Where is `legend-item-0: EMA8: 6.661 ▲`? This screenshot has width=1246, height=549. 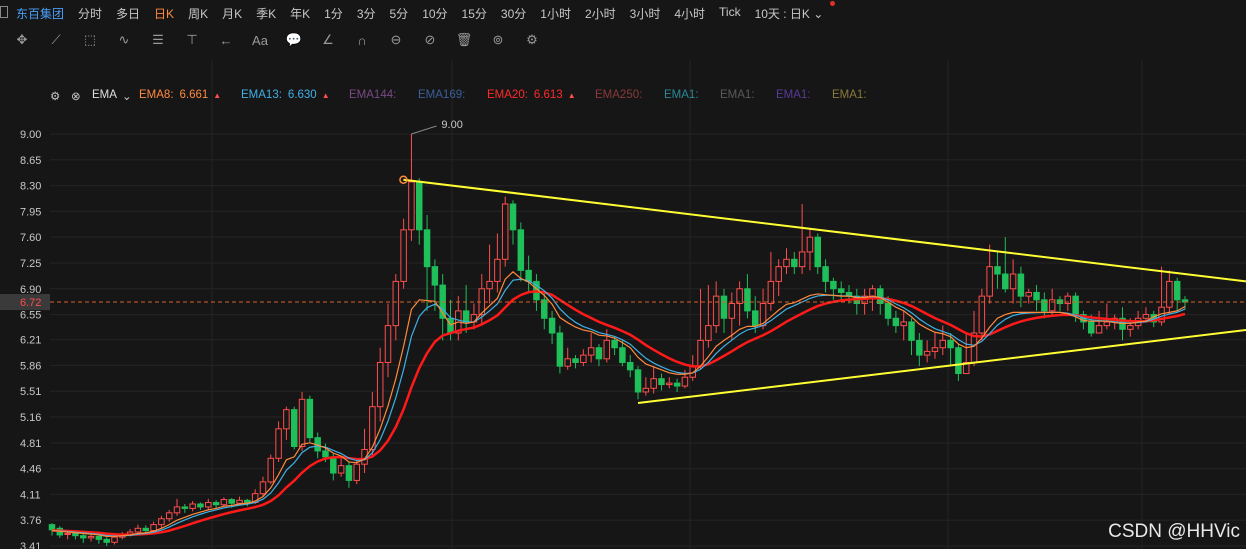
legend-item-0: EMA8: 6.661 ▲ is located at coordinates (180, 95).